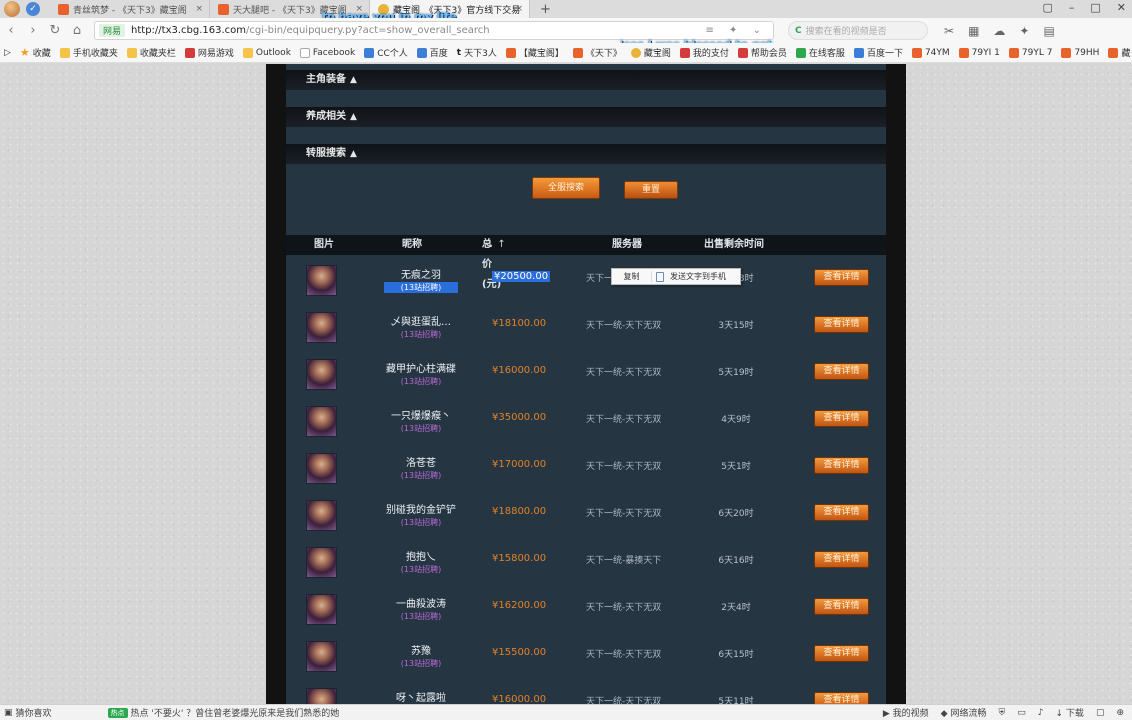  Describe the element at coordinates (12, 9) in the screenshot. I see `user-avatar` at that location.